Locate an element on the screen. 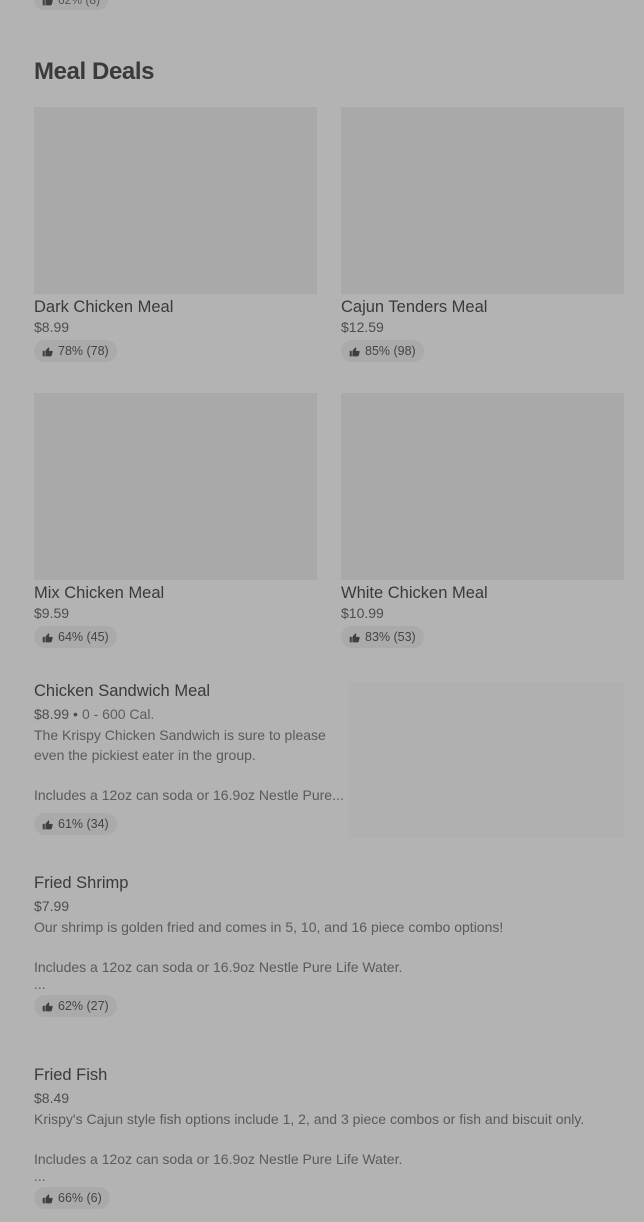 This screenshot has height=1222, width=644. item-price: $7.99 is located at coordinates (52, 906).